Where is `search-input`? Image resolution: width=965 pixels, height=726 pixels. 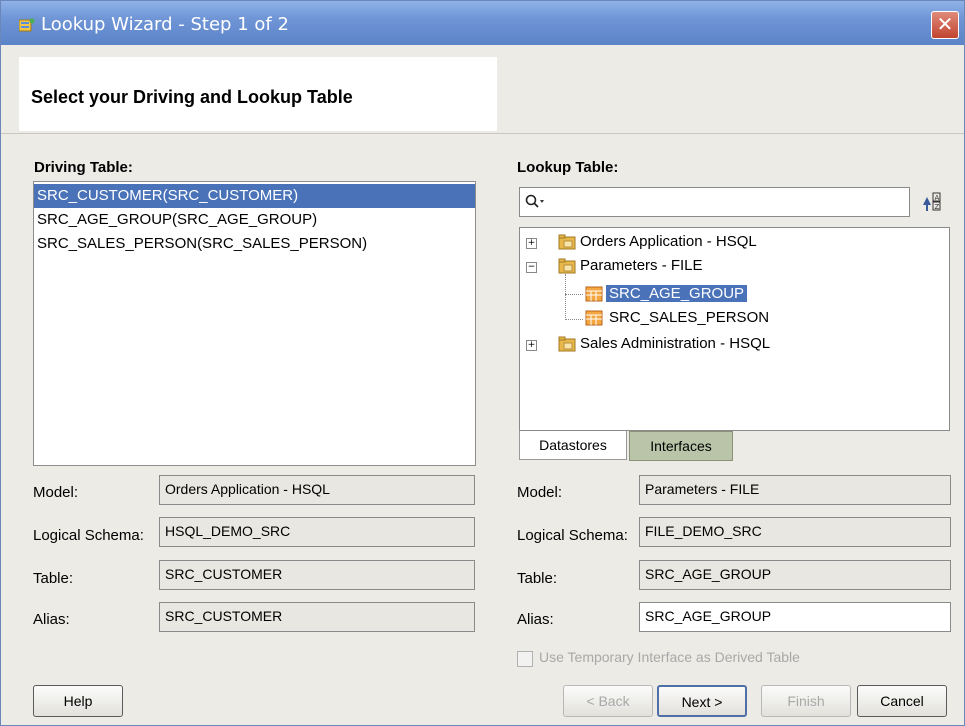 search-input is located at coordinates (714, 202).